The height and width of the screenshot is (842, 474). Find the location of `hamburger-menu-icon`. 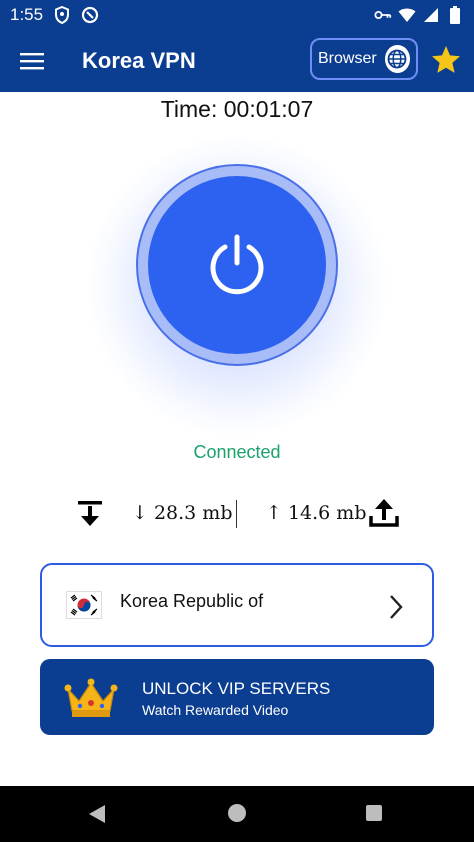

hamburger-menu-icon is located at coordinates (32, 61).